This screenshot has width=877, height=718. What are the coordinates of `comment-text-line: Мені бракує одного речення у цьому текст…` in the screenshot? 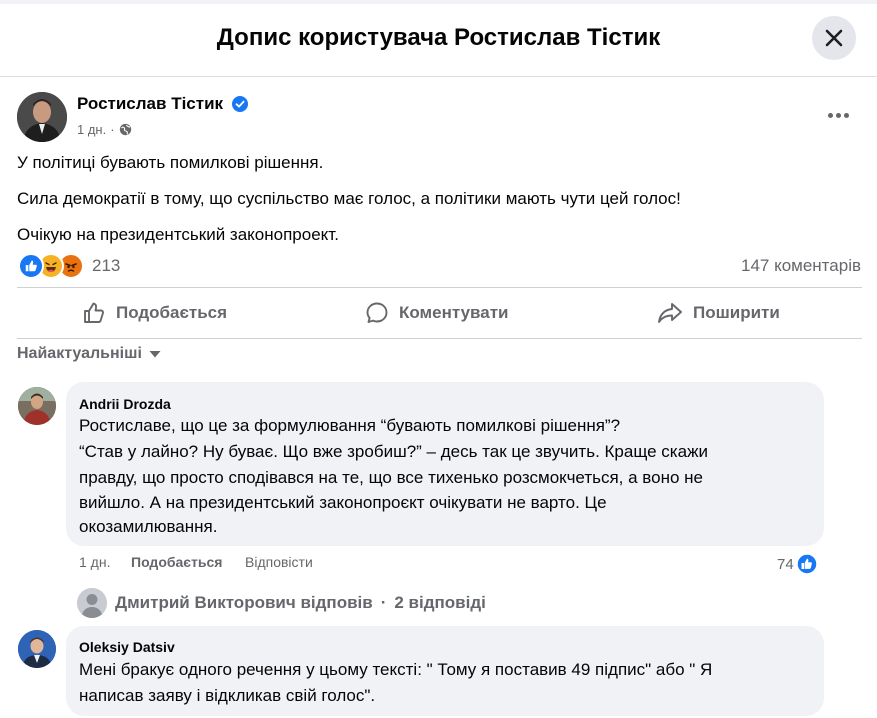 It's located at (396, 669).